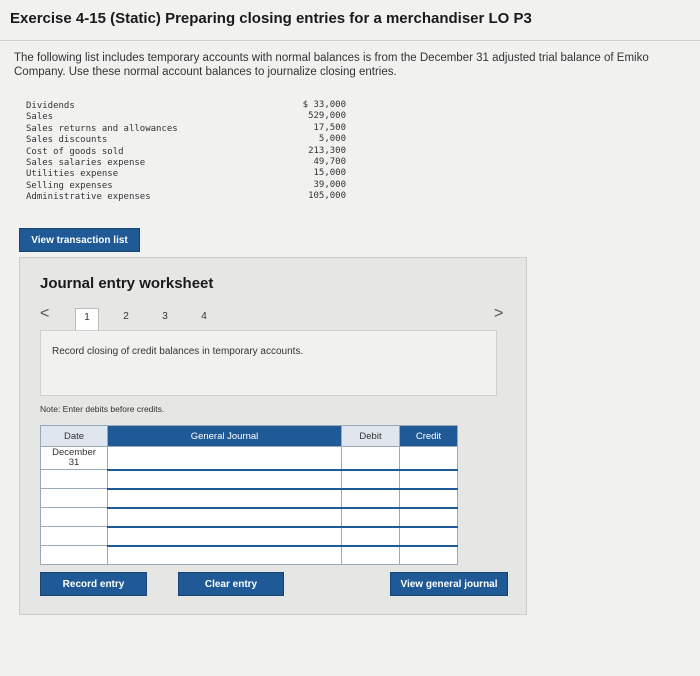  What do you see at coordinates (350, 40) in the screenshot?
I see `title-divider` at bounding box center [350, 40].